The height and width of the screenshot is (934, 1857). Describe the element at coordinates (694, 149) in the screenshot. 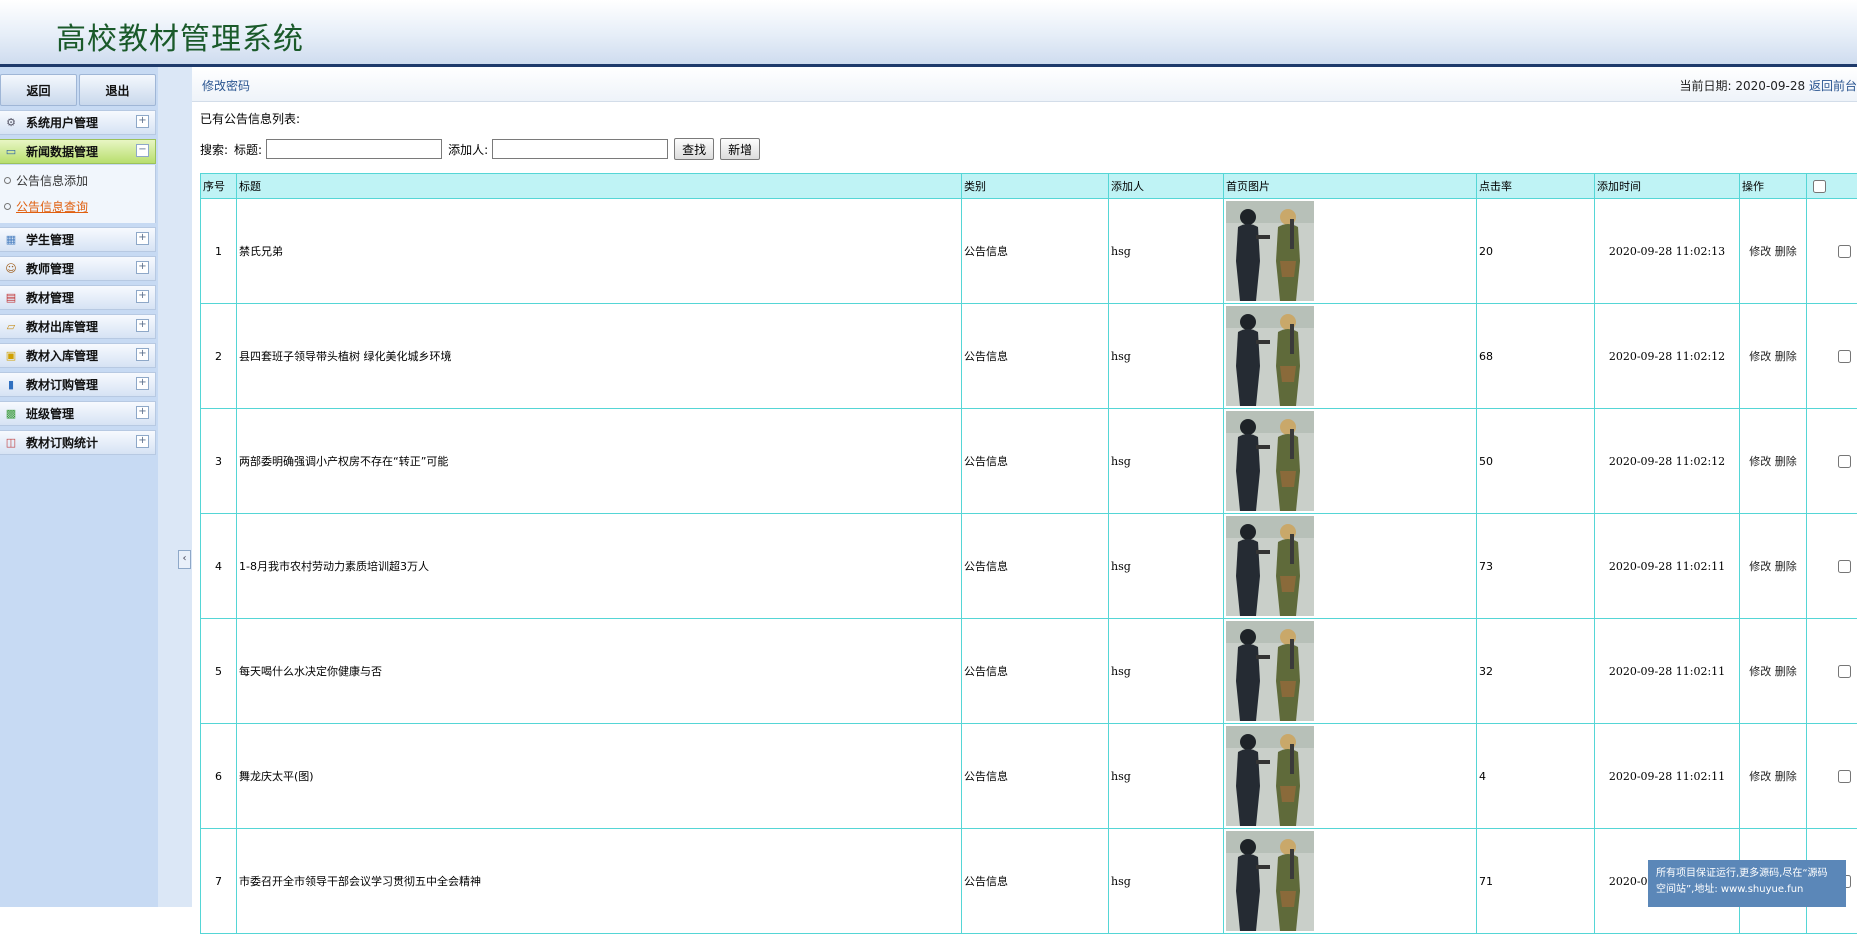

I see `find-button: 查找` at that location.